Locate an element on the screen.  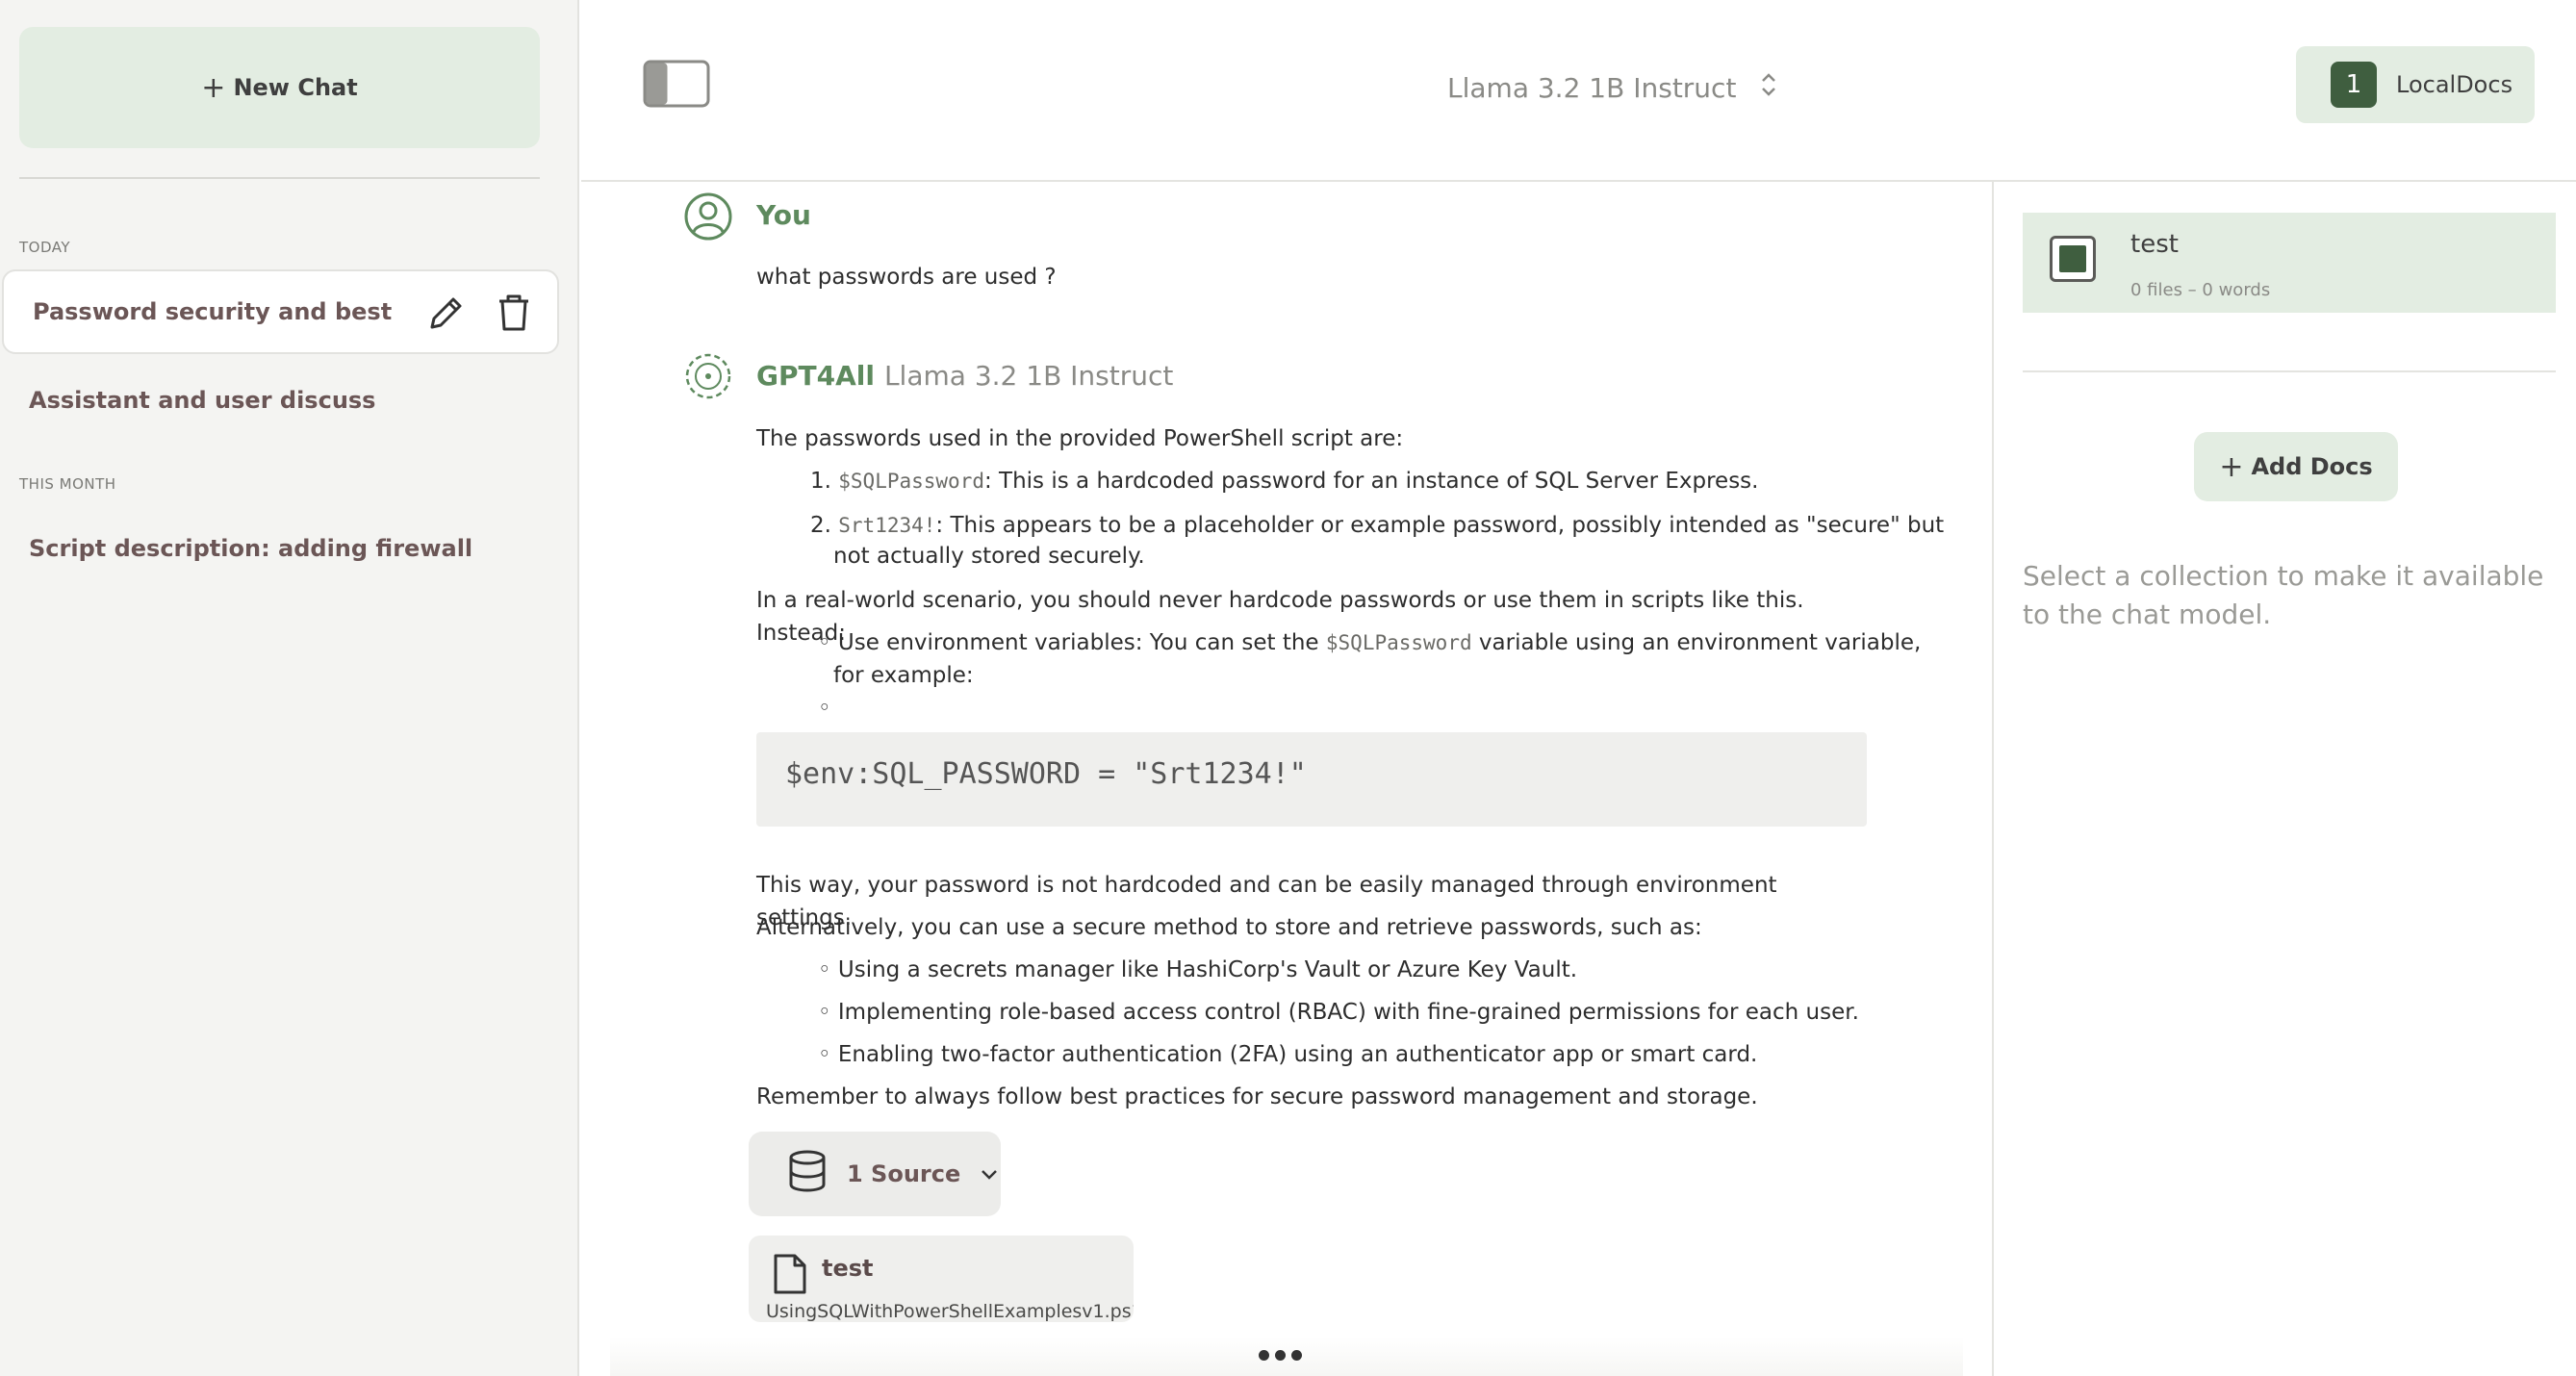
more-dots-icon is located at coordinates (1280, 1355).